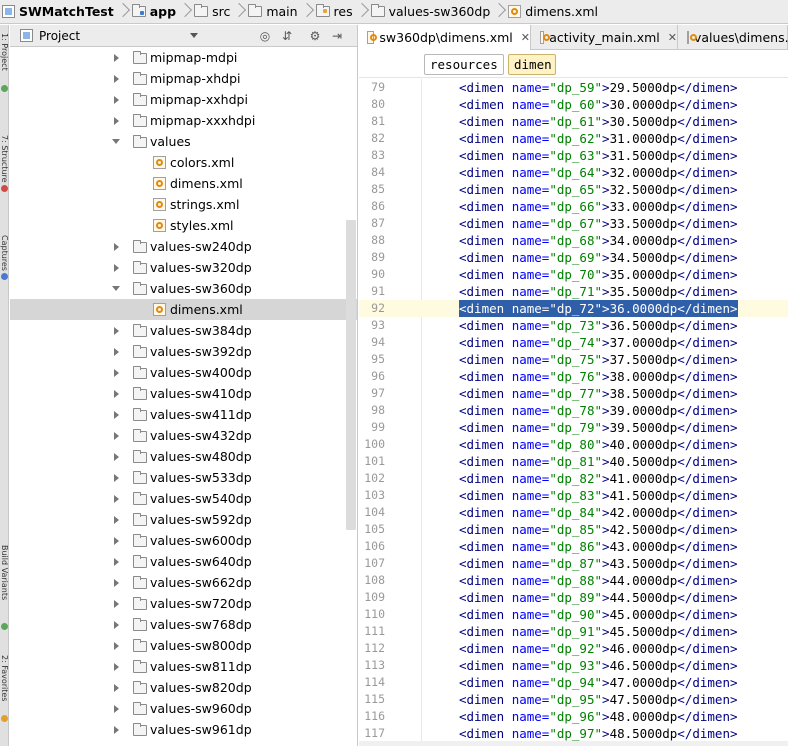 The width and height of the screenshot is (788, 746). Describe the element at coordinates (598, 410) in the screenshot. I see `dimen-element: <dimen name="dp_78">39.0000dp</dimen>` at that location.